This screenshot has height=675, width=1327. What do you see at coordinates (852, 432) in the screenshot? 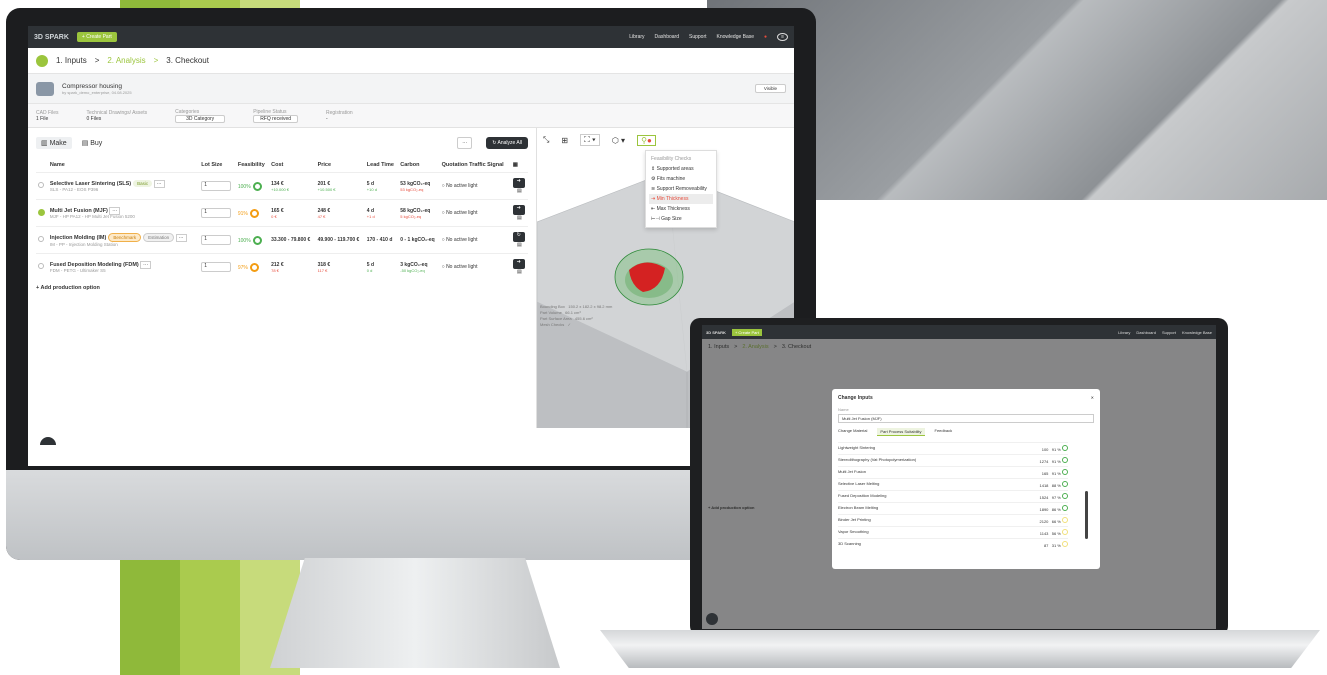
I see `tab-change-material: Change Material` at bounding box center [852, 432].